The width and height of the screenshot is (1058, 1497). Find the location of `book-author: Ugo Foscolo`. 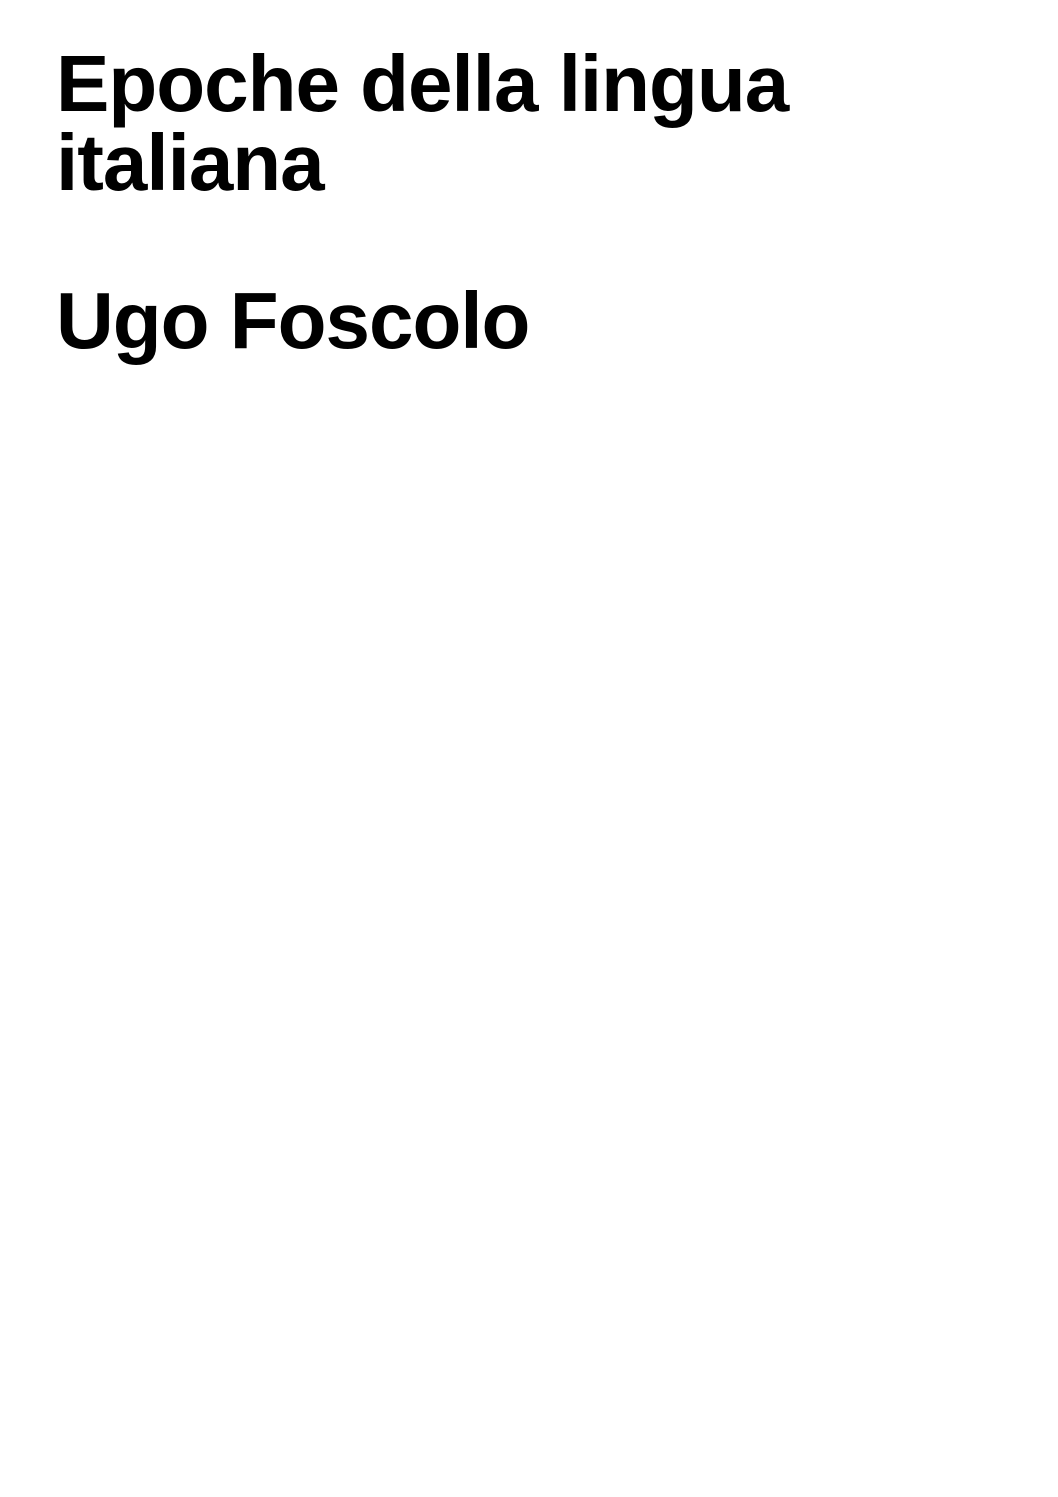

book-author: Ugo Foscolo is located at coordinates (293, 320).